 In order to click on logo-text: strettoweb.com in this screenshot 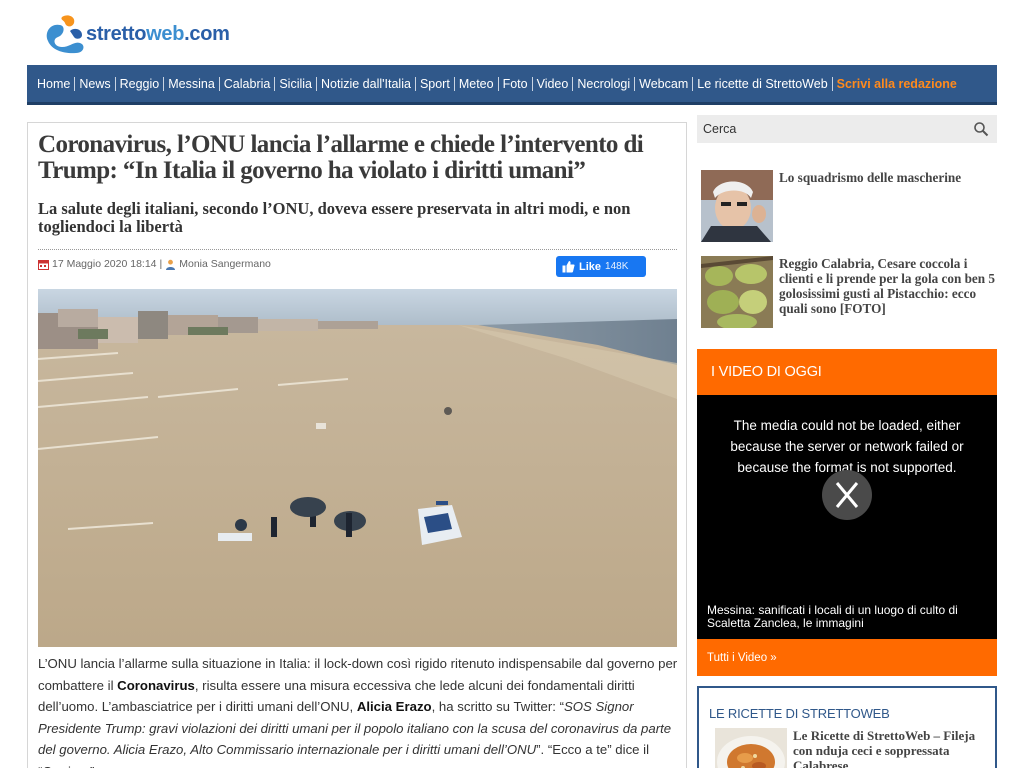, I will do `click(158, 33)`.